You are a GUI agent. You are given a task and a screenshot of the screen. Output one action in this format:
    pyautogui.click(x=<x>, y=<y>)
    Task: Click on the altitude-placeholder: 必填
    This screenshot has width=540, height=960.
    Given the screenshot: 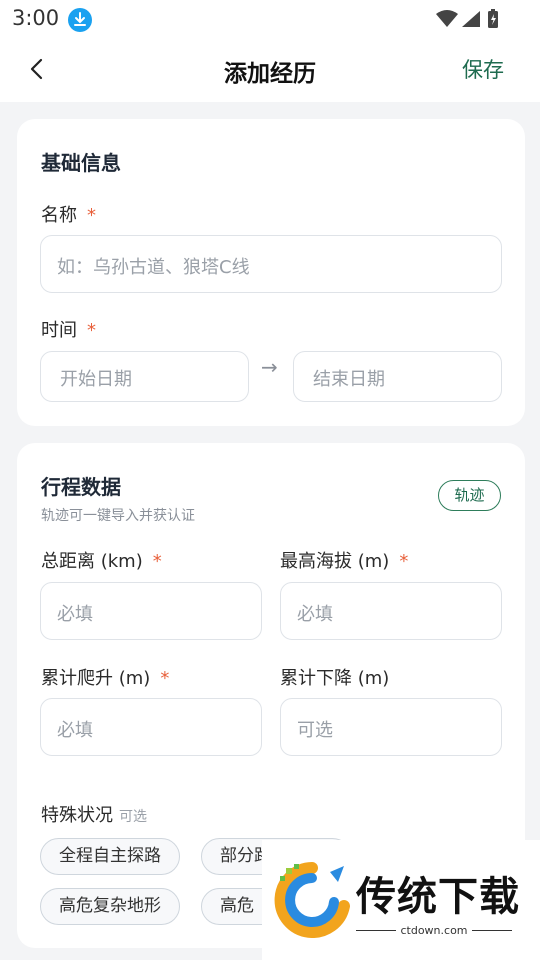 What is the action you would take?
    pyautogui.click(x=315, y=614)
    